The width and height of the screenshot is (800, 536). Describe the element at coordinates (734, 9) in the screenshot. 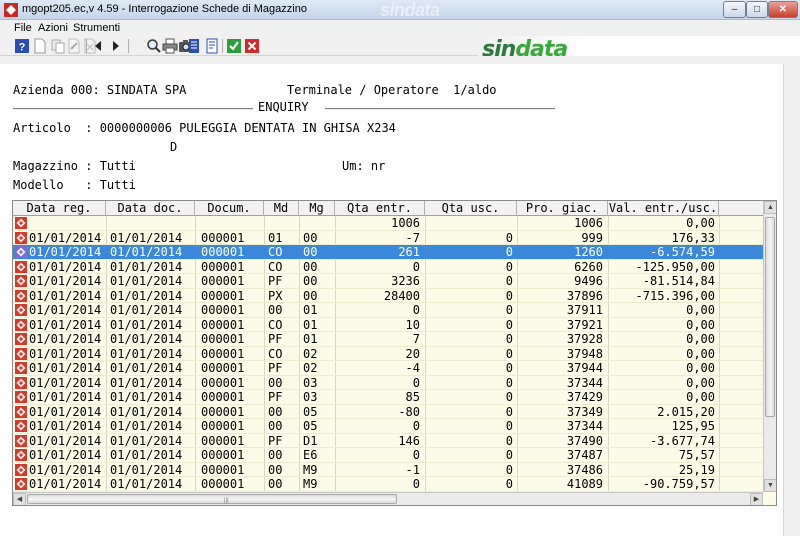

I see `minimize-button: –` at that location.